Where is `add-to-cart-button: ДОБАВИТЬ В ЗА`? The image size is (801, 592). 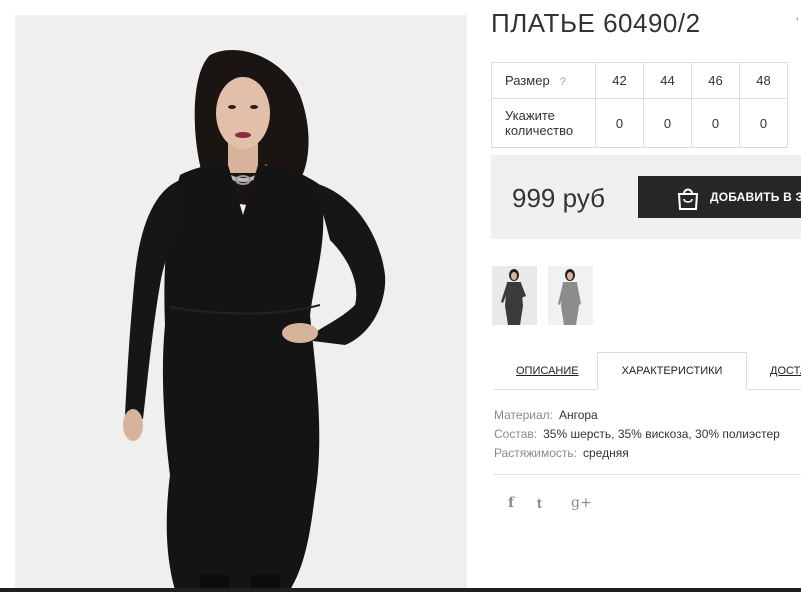
add-to-cart-button: ДОБАВИТЬ В ЗА is located at coordinates (719, 197).